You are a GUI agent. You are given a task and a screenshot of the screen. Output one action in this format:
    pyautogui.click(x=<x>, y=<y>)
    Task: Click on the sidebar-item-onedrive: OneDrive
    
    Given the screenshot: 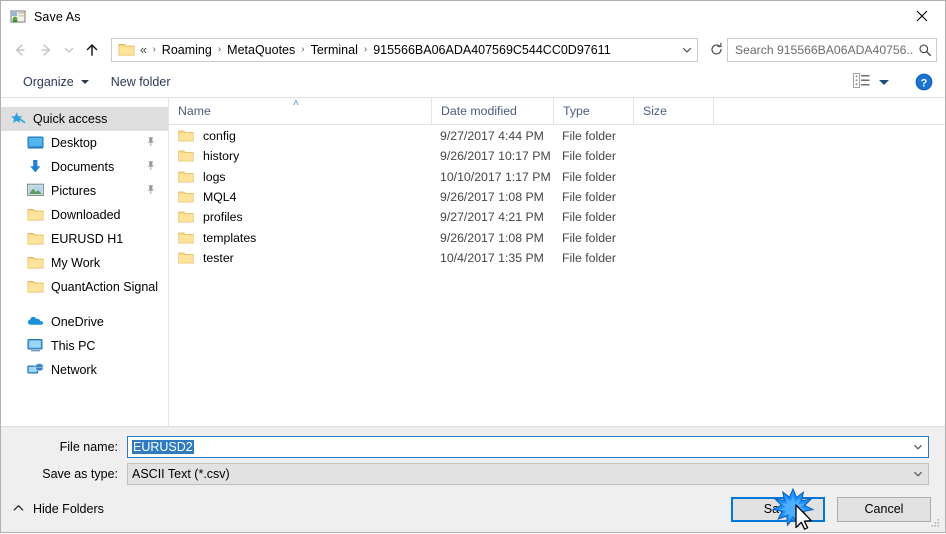 What is the action you would take?
    pyautogui.click(x=84, y=322)
    